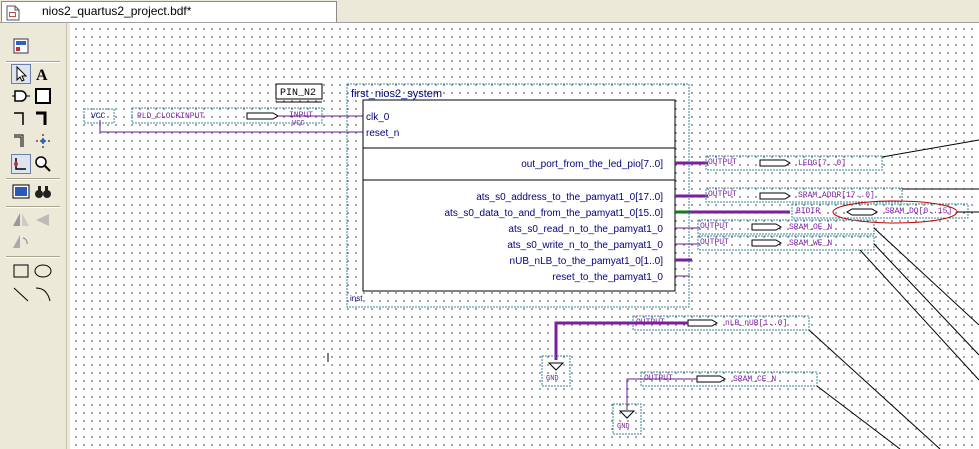 The height and width of the screenshot is (449, 979). I want to click on orthogonal-node-icon, so click(21, 119).